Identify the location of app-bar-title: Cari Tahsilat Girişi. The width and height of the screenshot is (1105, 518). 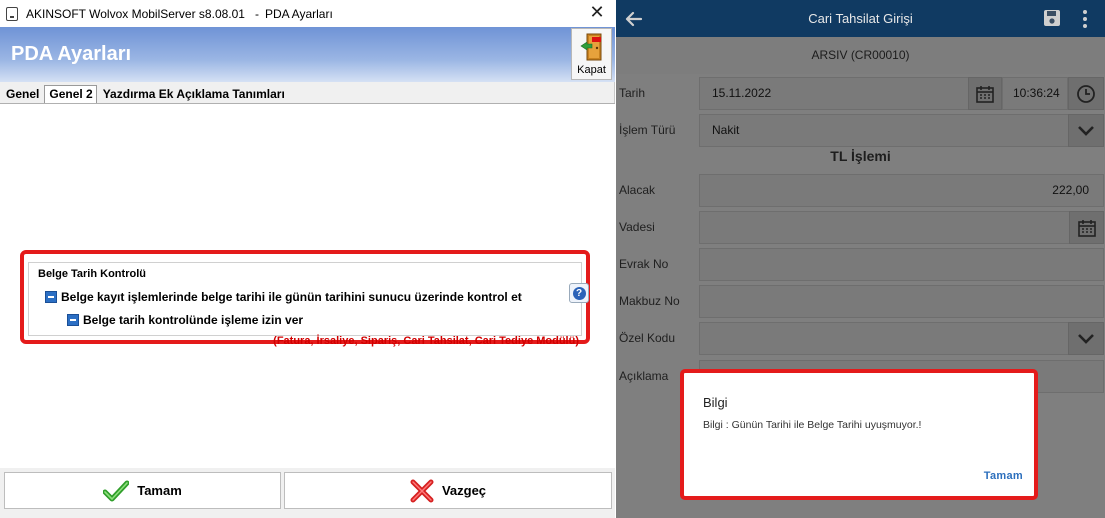
(860, 18).